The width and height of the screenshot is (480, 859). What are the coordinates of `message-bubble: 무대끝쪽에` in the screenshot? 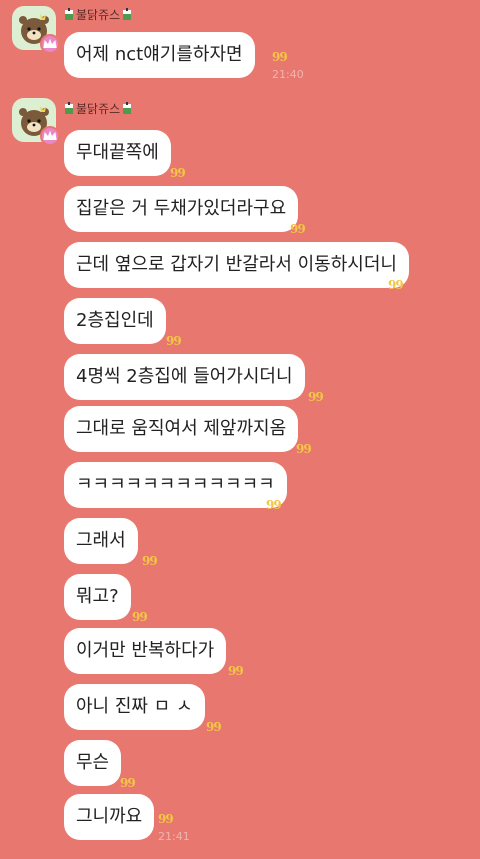 It's located at (117, 153).